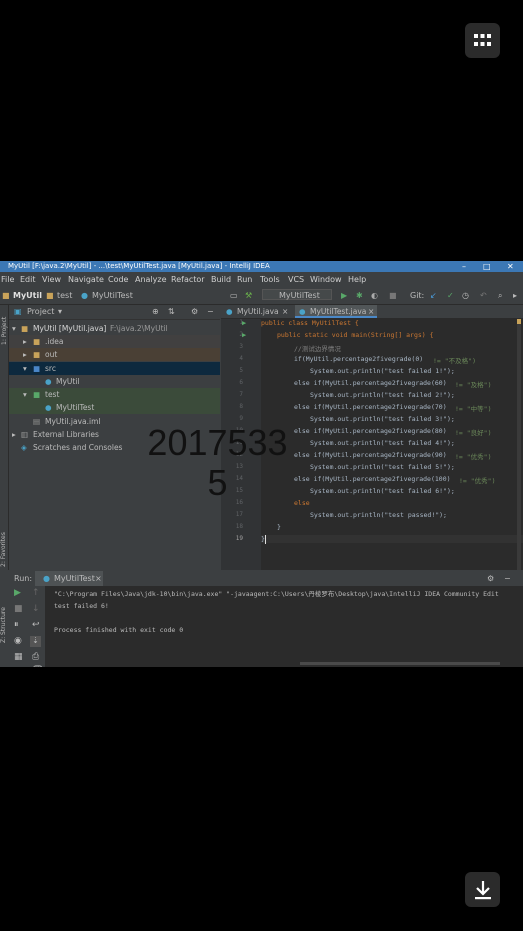 Image resolution: width=523 pixels, height=931 pixels. What do you see at coordinates (244, 280) in the screenshot?
I see `menu-run: Run` at bounding box center [244, 280].